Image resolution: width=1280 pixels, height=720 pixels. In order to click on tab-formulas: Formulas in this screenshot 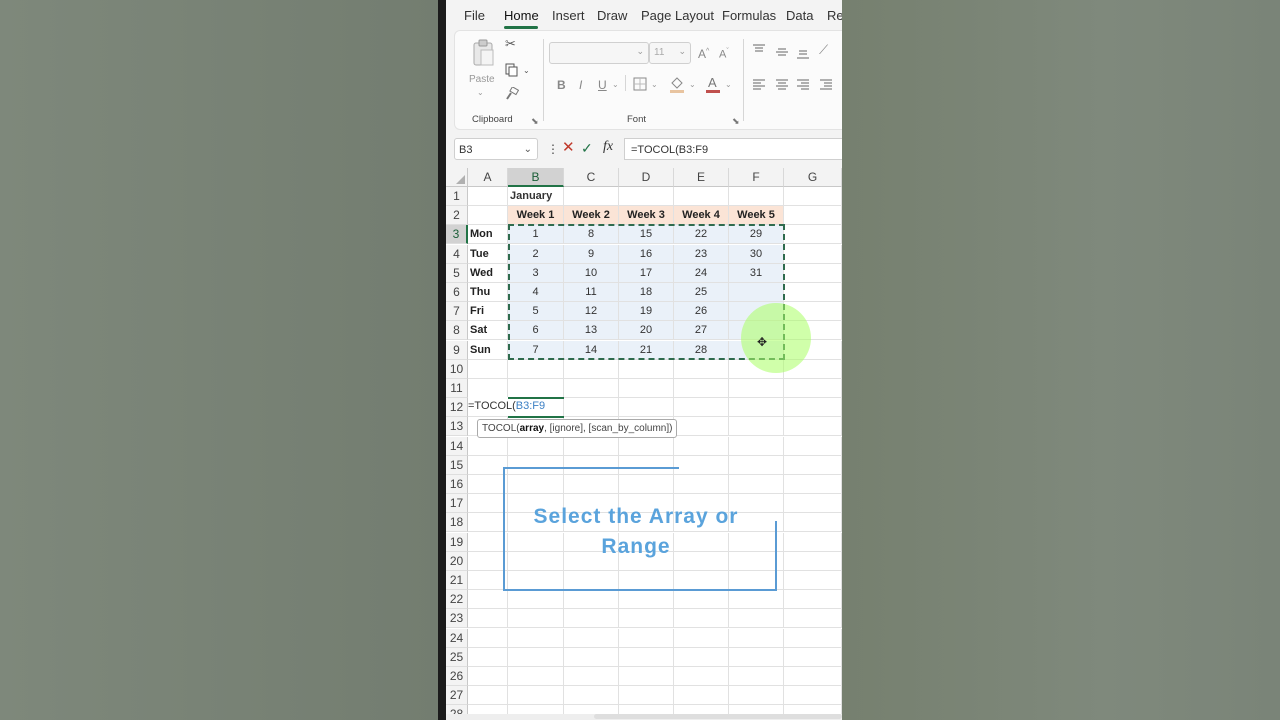, I will do `click(749, 15)`.